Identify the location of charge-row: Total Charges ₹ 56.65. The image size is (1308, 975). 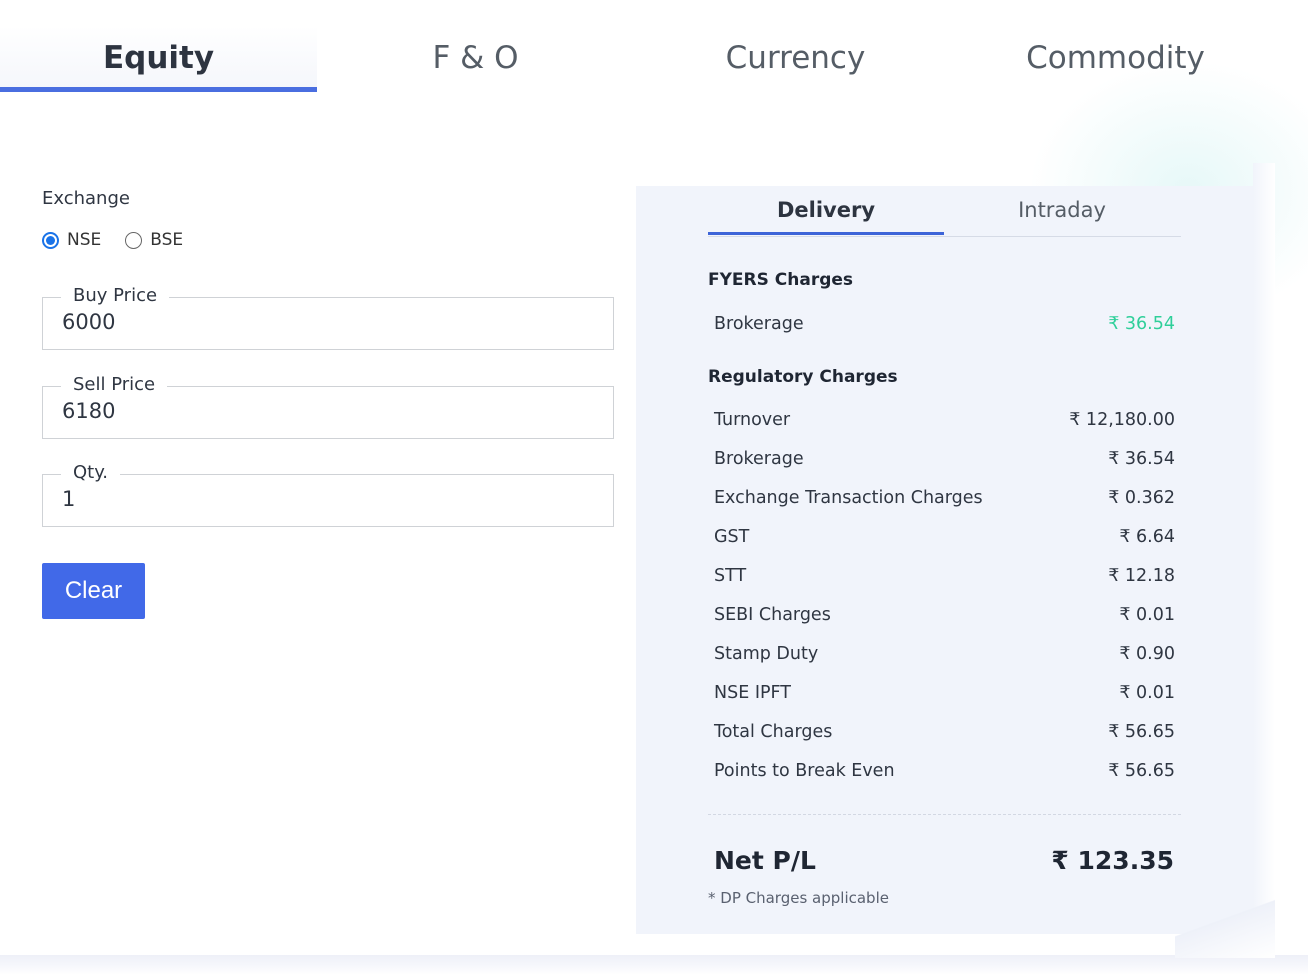
(944, 732).